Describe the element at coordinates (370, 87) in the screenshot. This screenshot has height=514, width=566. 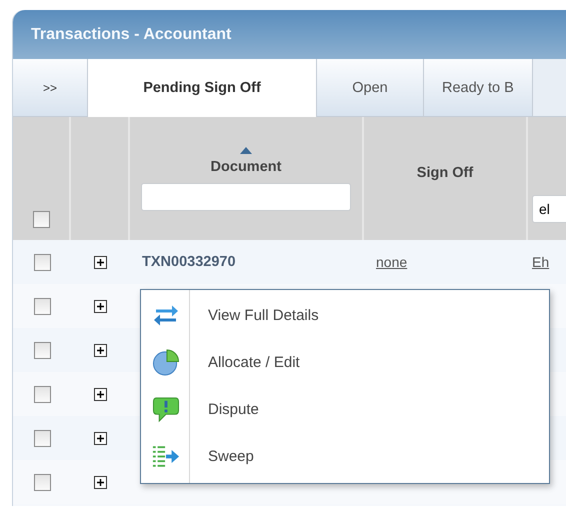
I see `tab: Open` at that location.